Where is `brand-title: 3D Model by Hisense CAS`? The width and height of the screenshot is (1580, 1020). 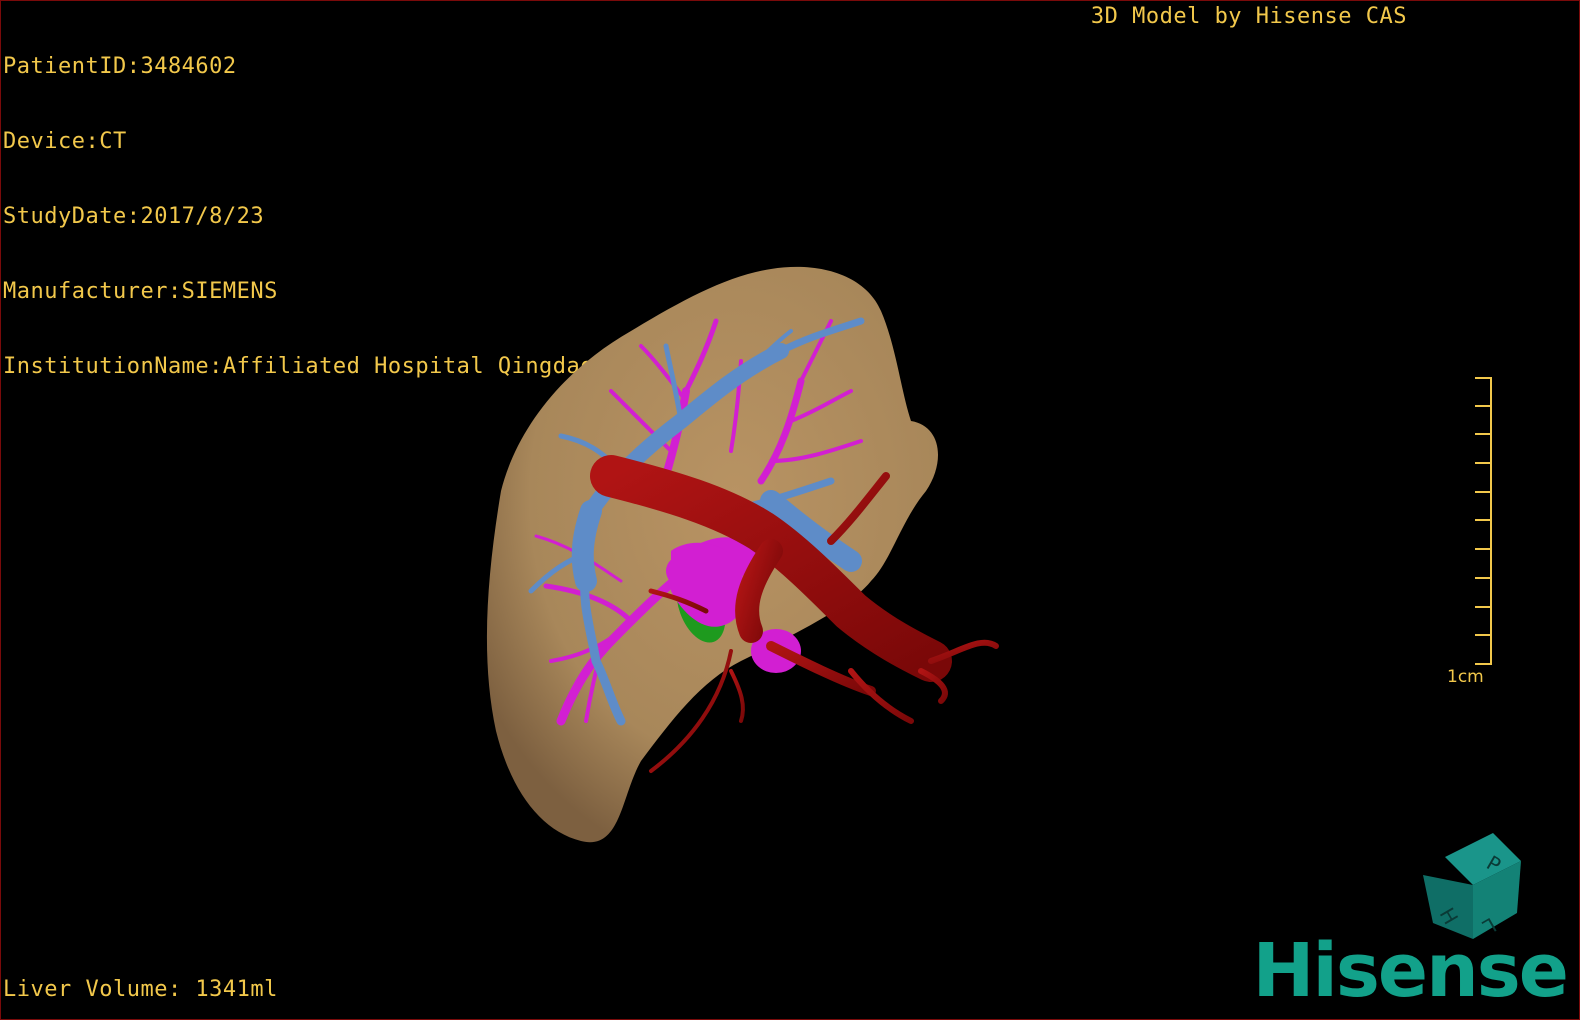 brand-title: 3D Model by Hisense CAS is located at coordinates (1248, 16).